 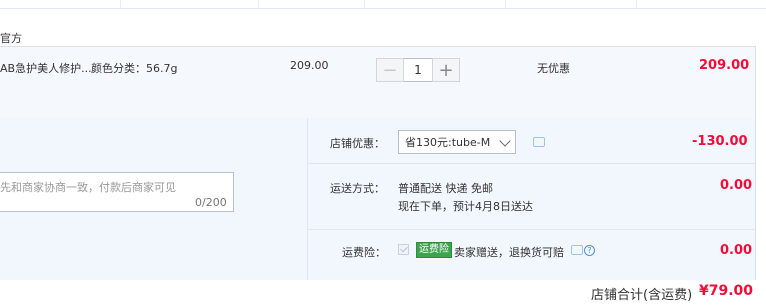 What do you see at coordinates (539, 142) in the screenshot?
I see `coupon-info-icon` at bounding box center [539, 142].